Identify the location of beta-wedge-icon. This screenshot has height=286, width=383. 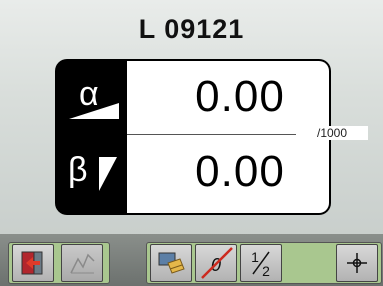
(108, 174).